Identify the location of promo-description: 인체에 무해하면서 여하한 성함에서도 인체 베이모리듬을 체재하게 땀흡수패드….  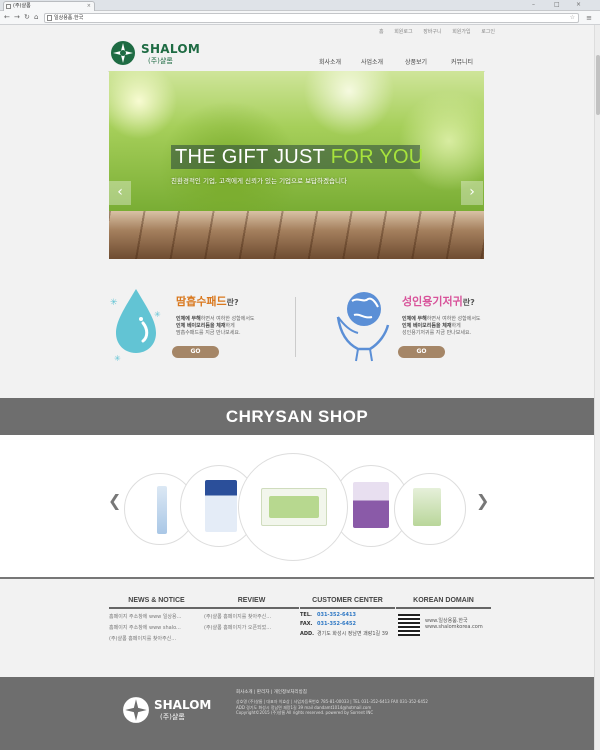
(215, 326).